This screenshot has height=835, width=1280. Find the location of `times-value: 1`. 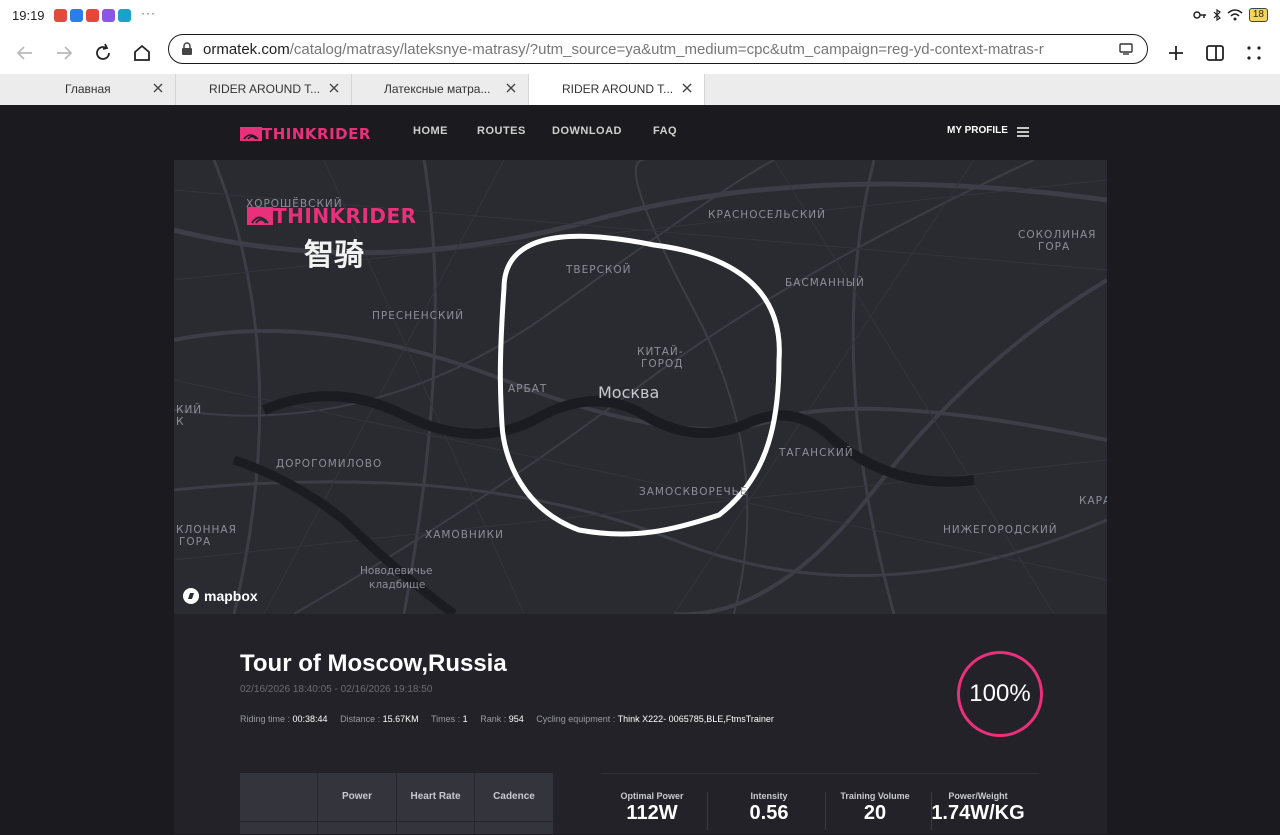

times-value: 1 is located at coordinates (465, 719).